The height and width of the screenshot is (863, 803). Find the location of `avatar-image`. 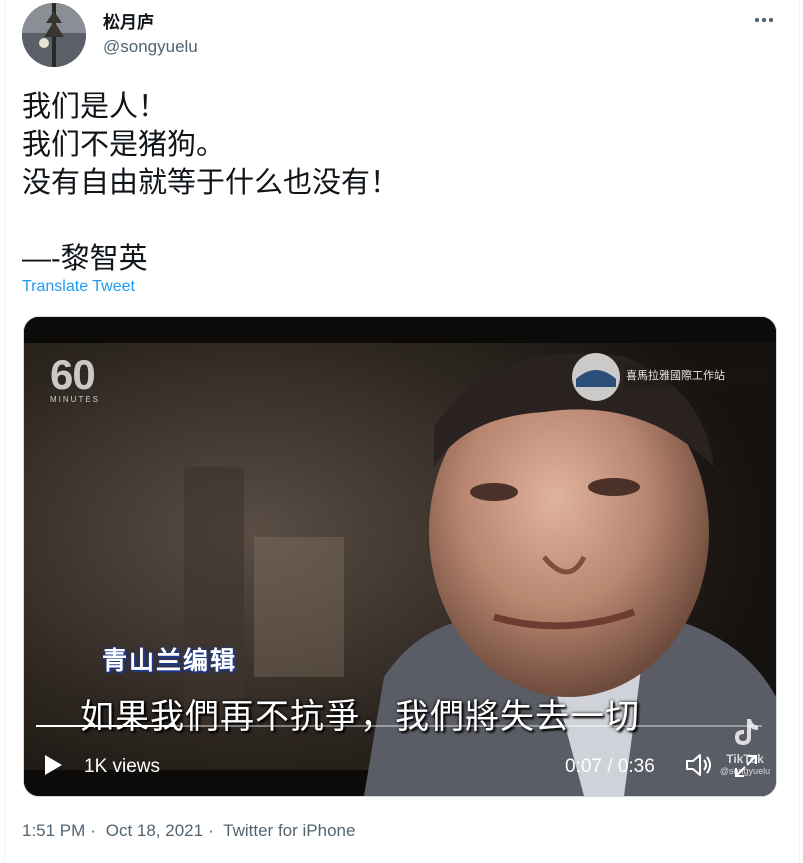

avatar-image is located at coordinates (54, 35).